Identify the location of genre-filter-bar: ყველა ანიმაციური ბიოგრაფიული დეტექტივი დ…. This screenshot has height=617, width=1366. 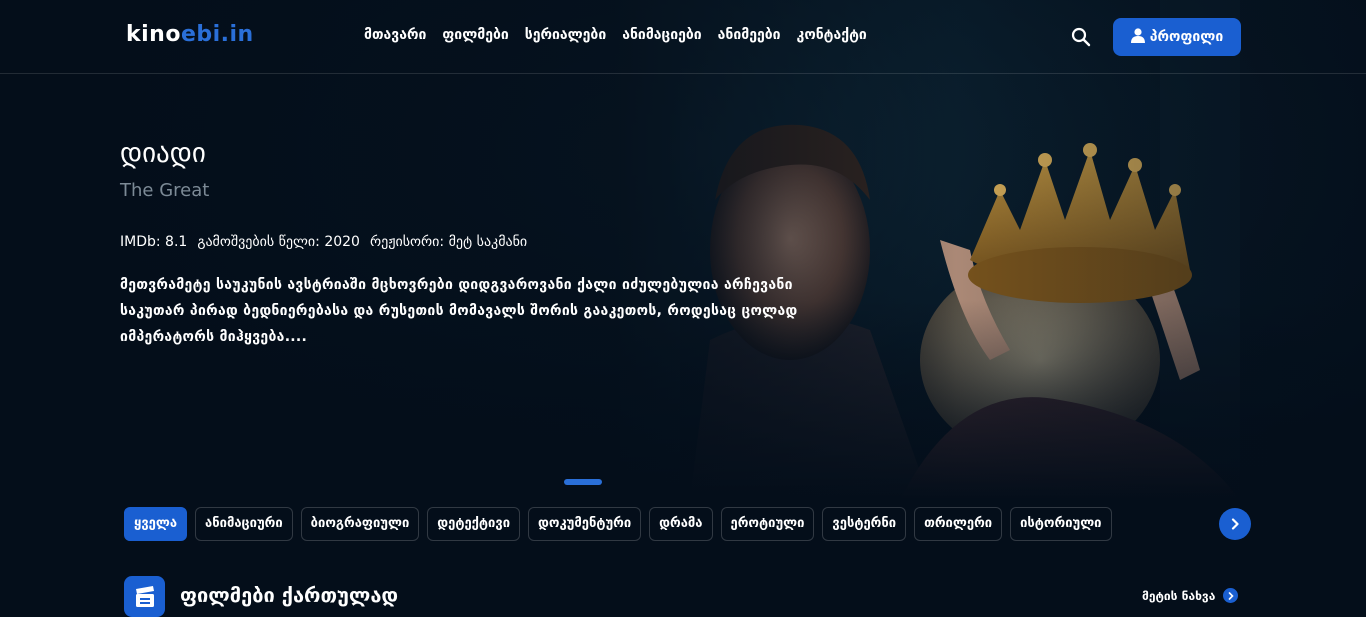
(667, 524).